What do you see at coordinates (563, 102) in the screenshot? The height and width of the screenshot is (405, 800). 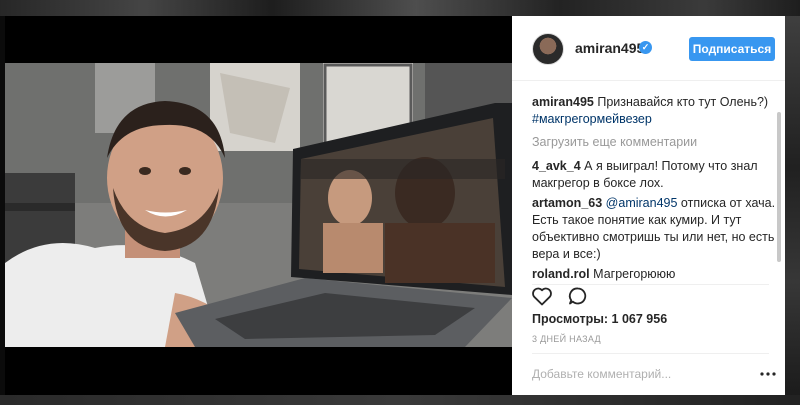 I see `caption-username: amiran495` at bounding box center [563, 102].